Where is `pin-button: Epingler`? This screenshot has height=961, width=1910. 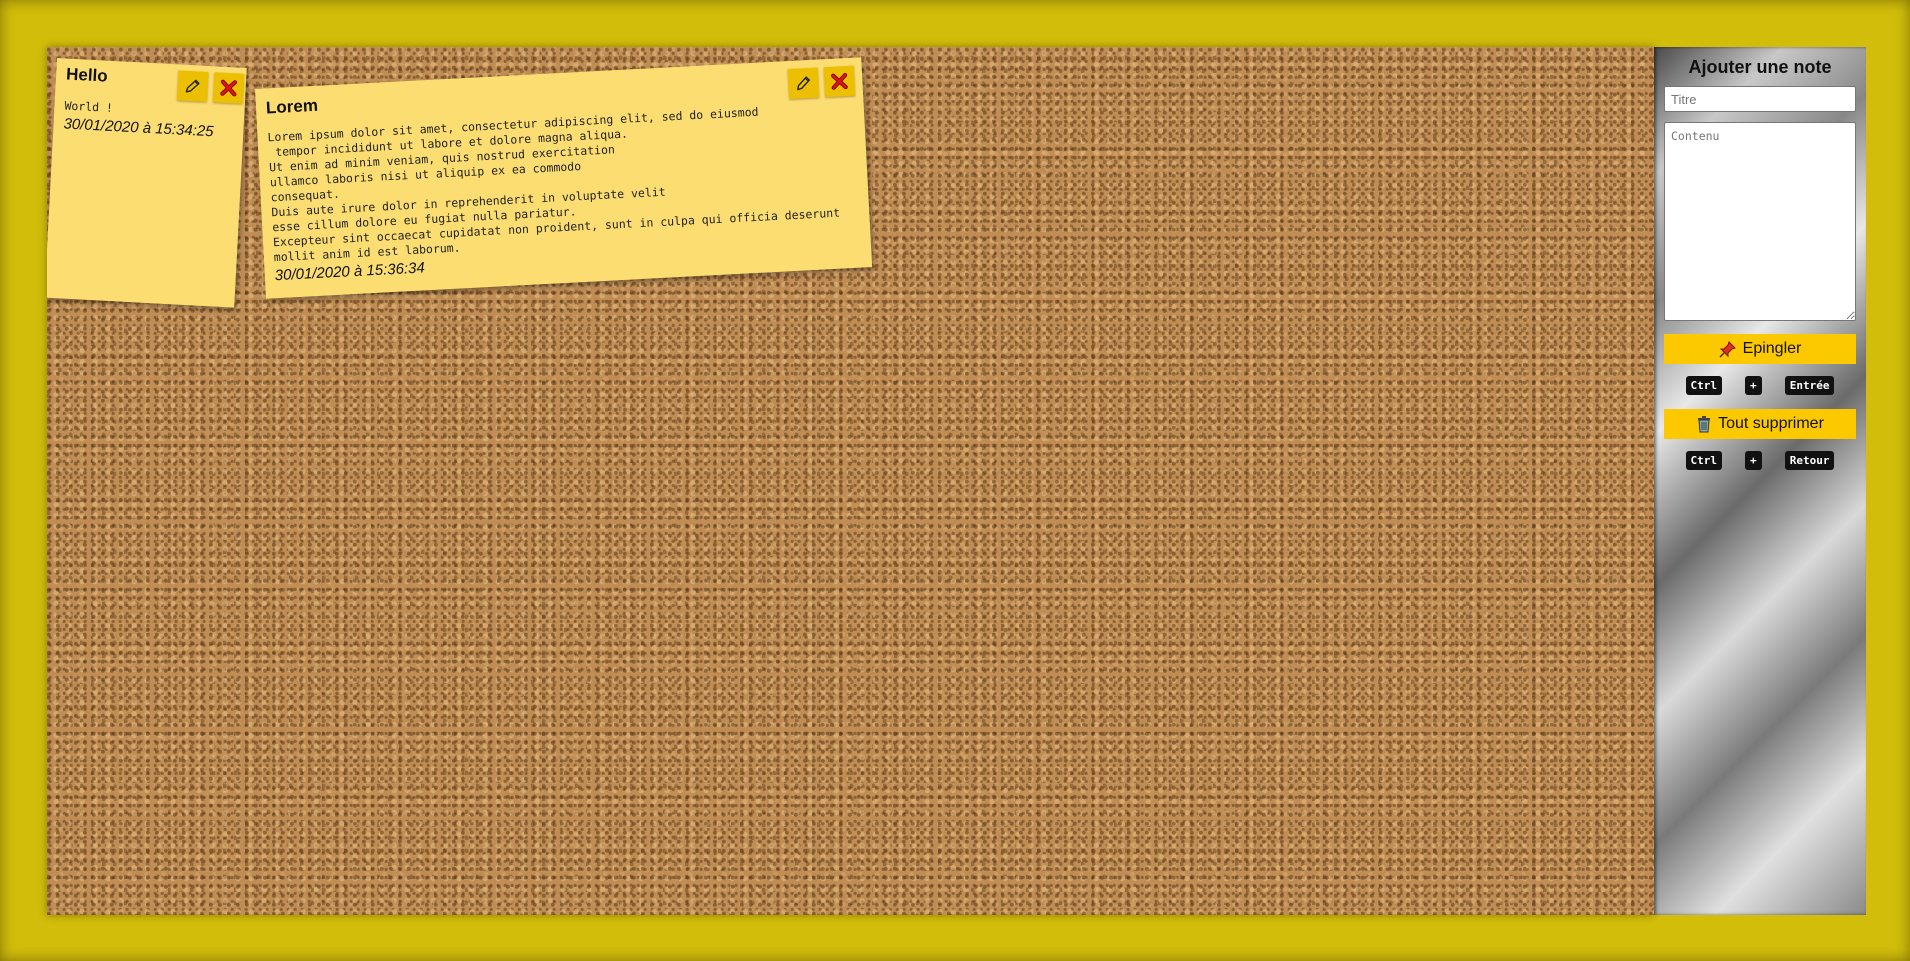
pin-button: Epingler is located at coordinates (1760, 349).